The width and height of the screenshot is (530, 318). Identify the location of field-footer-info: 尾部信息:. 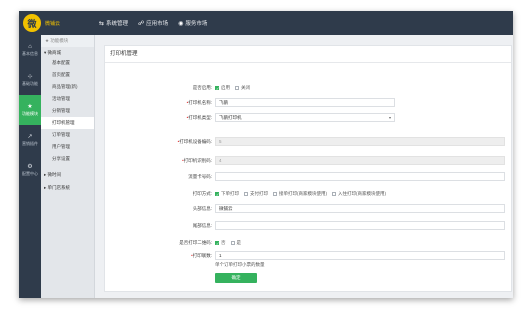
(308, 226).